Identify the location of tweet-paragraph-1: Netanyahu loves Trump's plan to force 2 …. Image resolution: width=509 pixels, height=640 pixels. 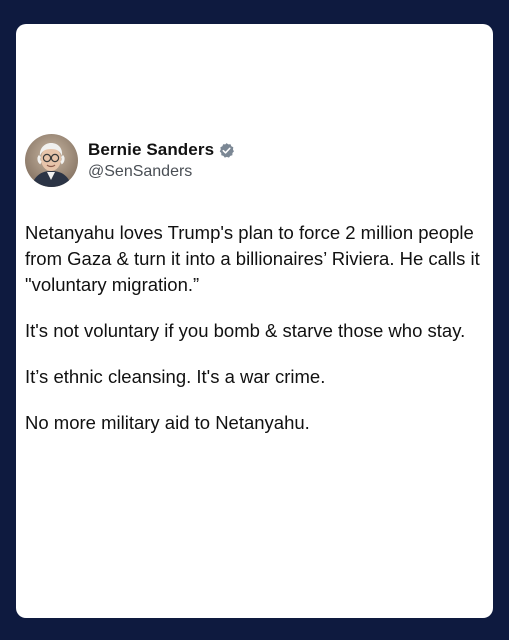
(252, 258).